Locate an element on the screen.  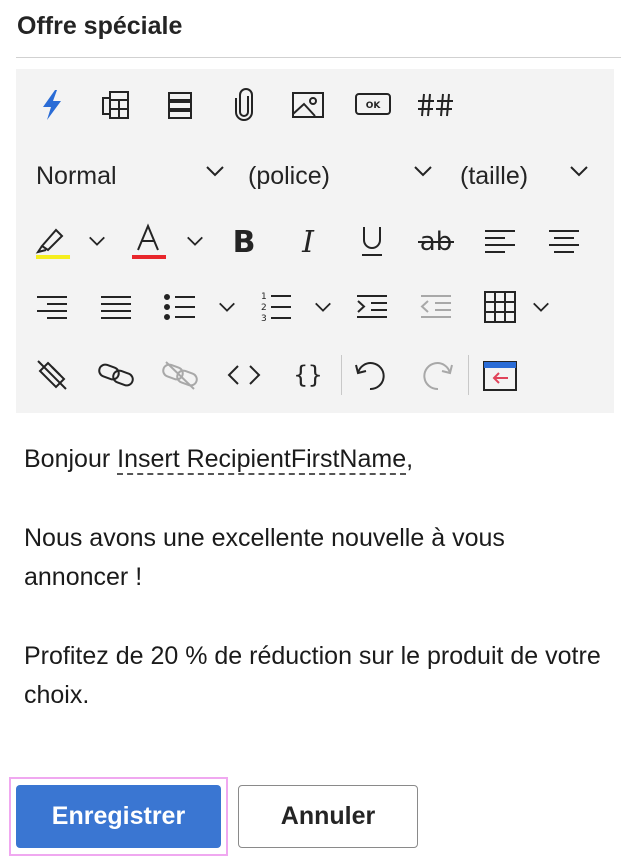
font-color-icon is located at coordinates (148, 241).